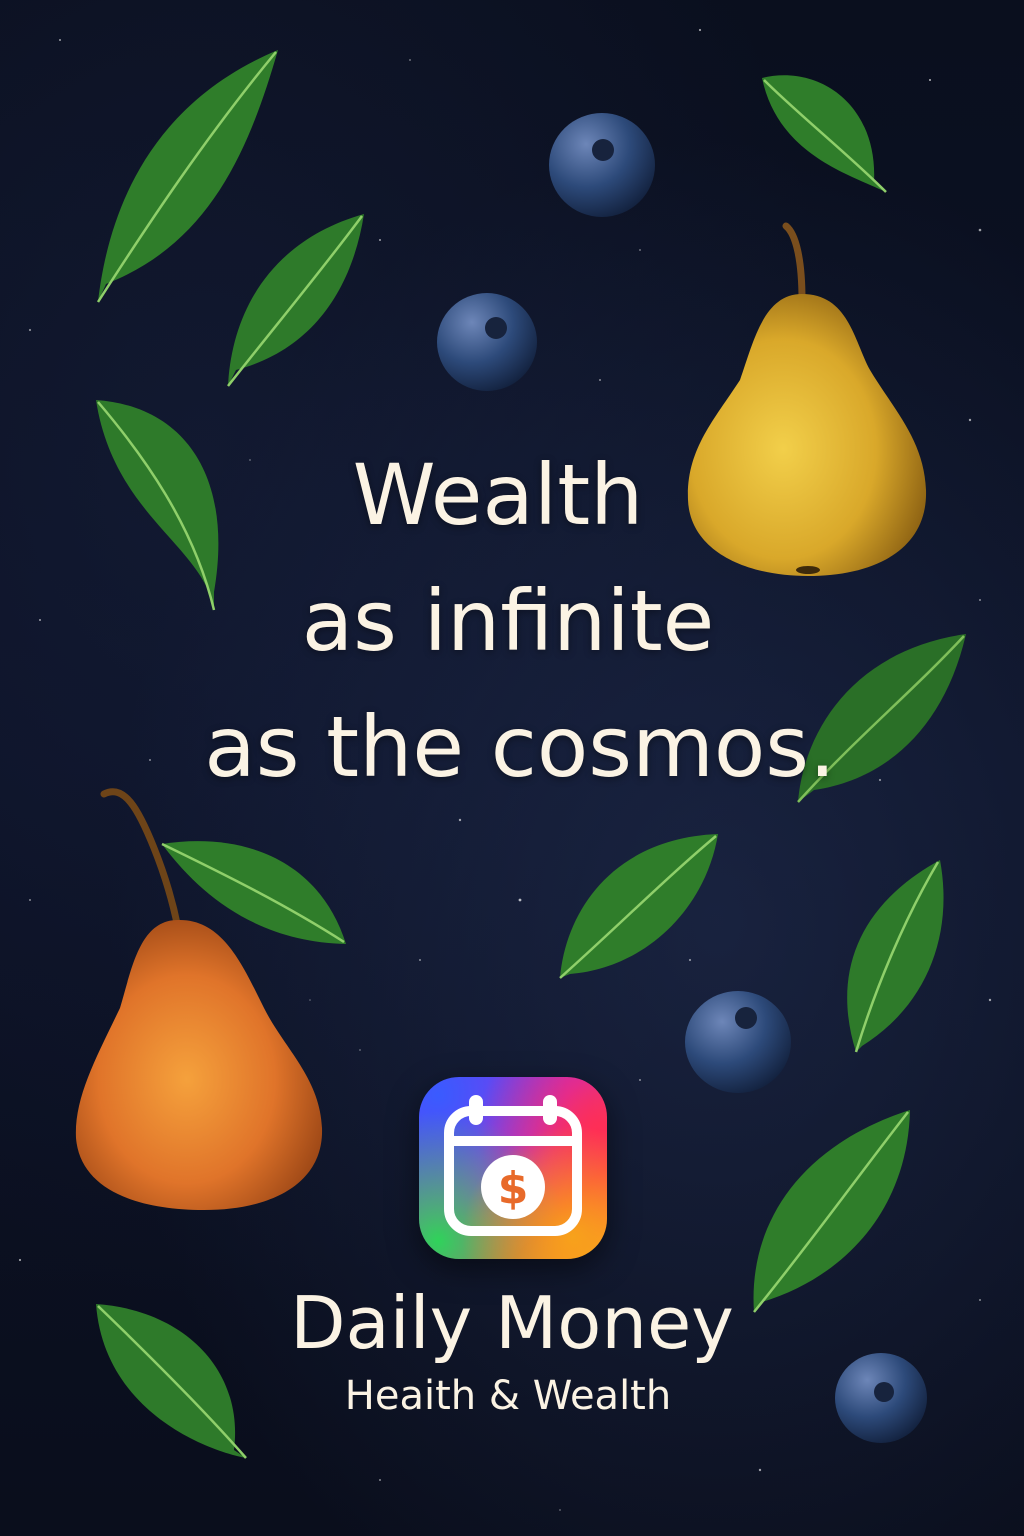 This screenshot has height=1536, width=1024. What do you see at coordinates (498, 495) in the screenshot?
I see `headline-line-1: Wealth` at bounding box center [498, 495].